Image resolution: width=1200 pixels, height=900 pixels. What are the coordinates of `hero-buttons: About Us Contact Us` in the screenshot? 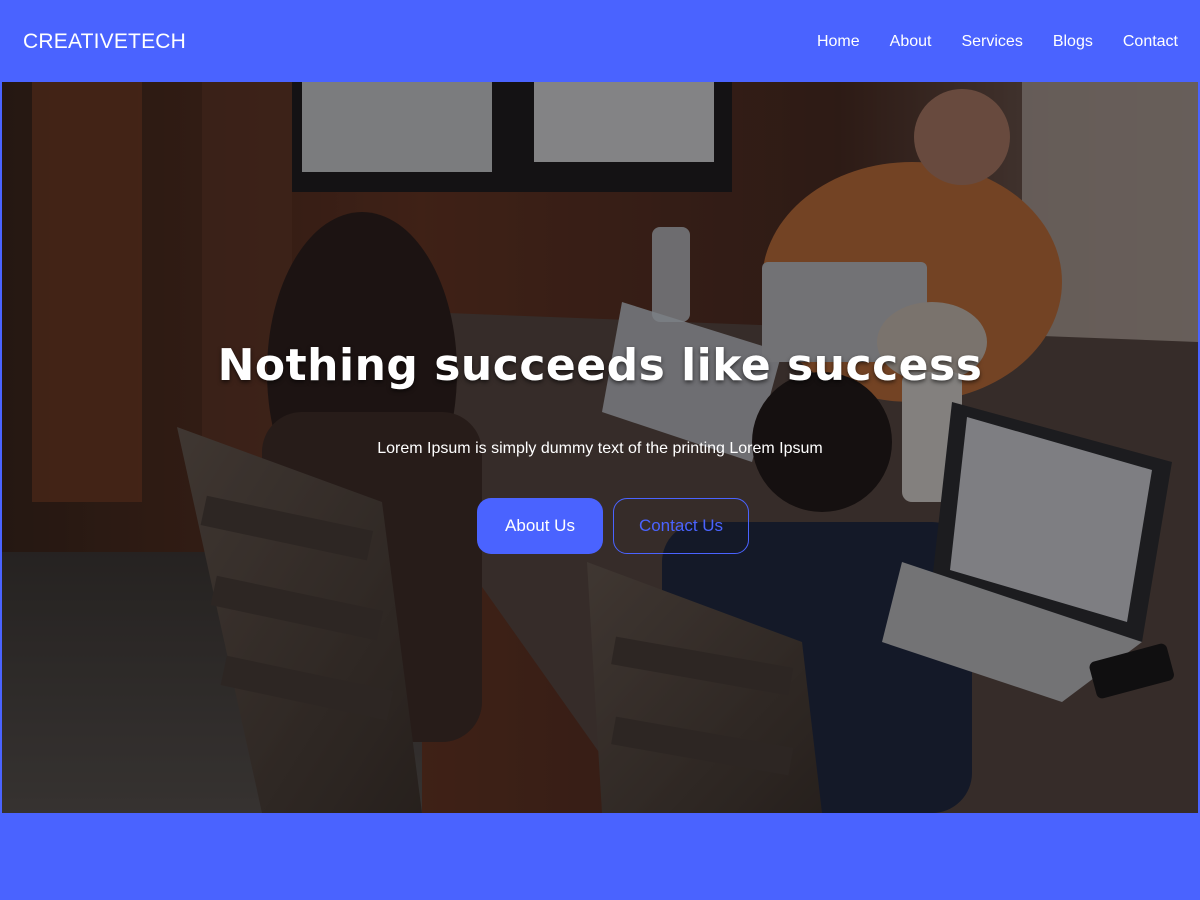 It's located at (600, 526).